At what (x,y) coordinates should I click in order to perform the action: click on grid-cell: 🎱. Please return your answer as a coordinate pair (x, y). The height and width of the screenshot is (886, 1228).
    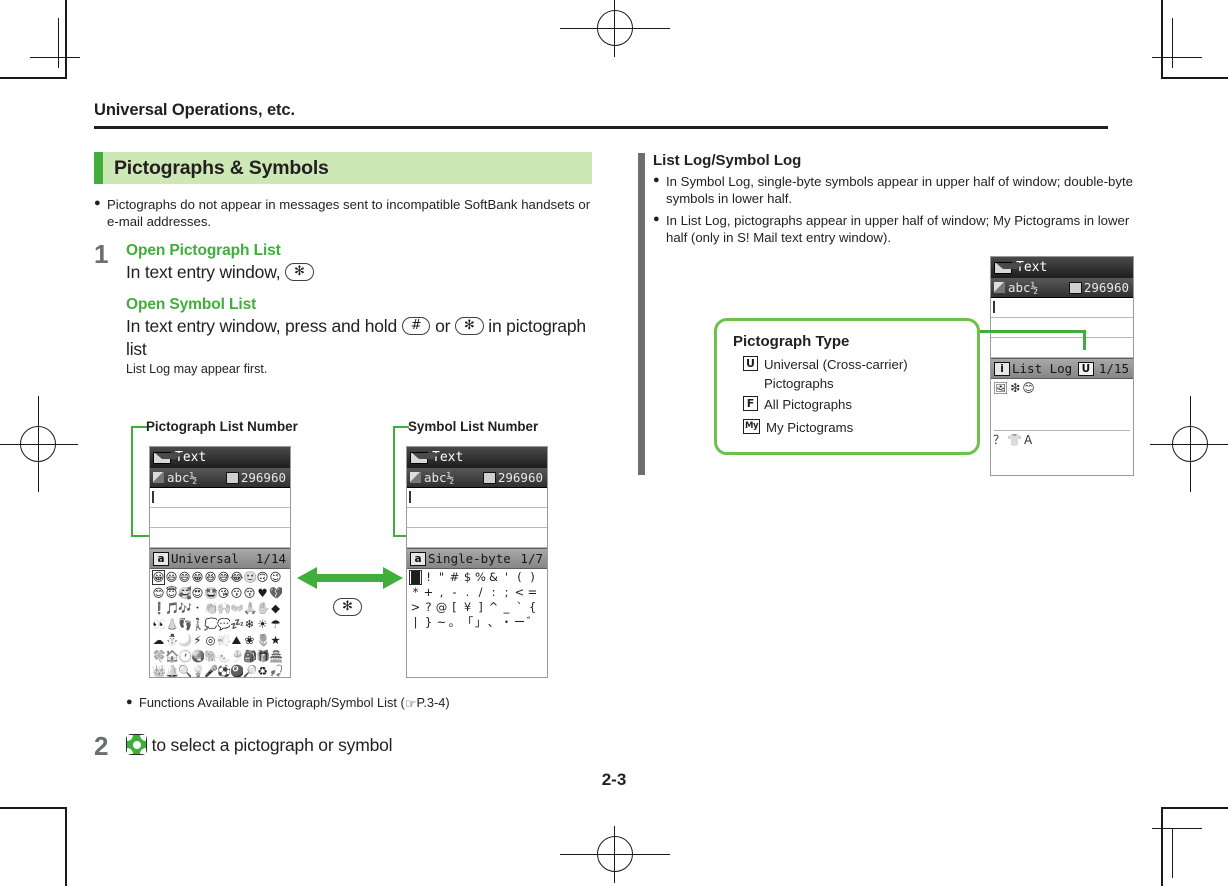
    Looking at the image, I should click on (236, 670).